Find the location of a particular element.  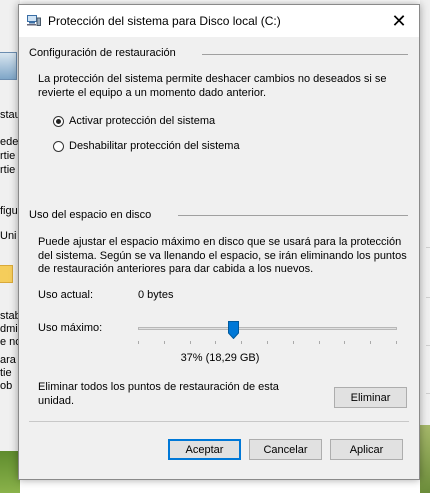

radio-label: Deshabilitar protección del sistema is located at coordinates (154, 146).